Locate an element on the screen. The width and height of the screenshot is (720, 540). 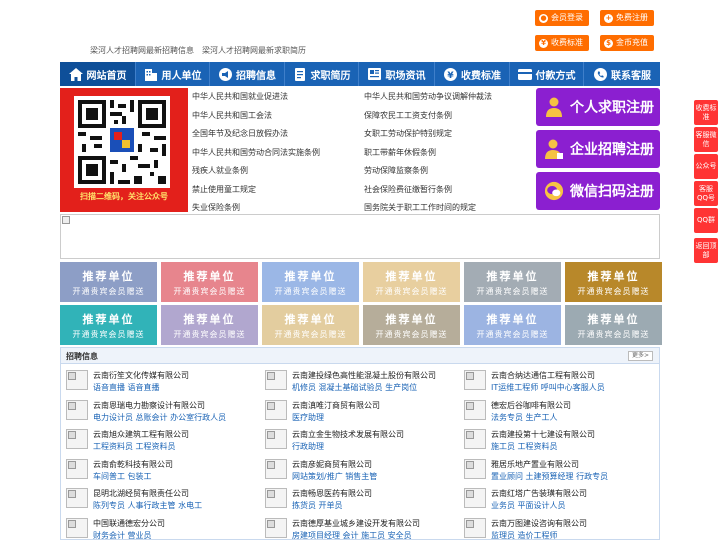
job-positions: 语音直播 语音直播 is located at coordinates (126, 387).